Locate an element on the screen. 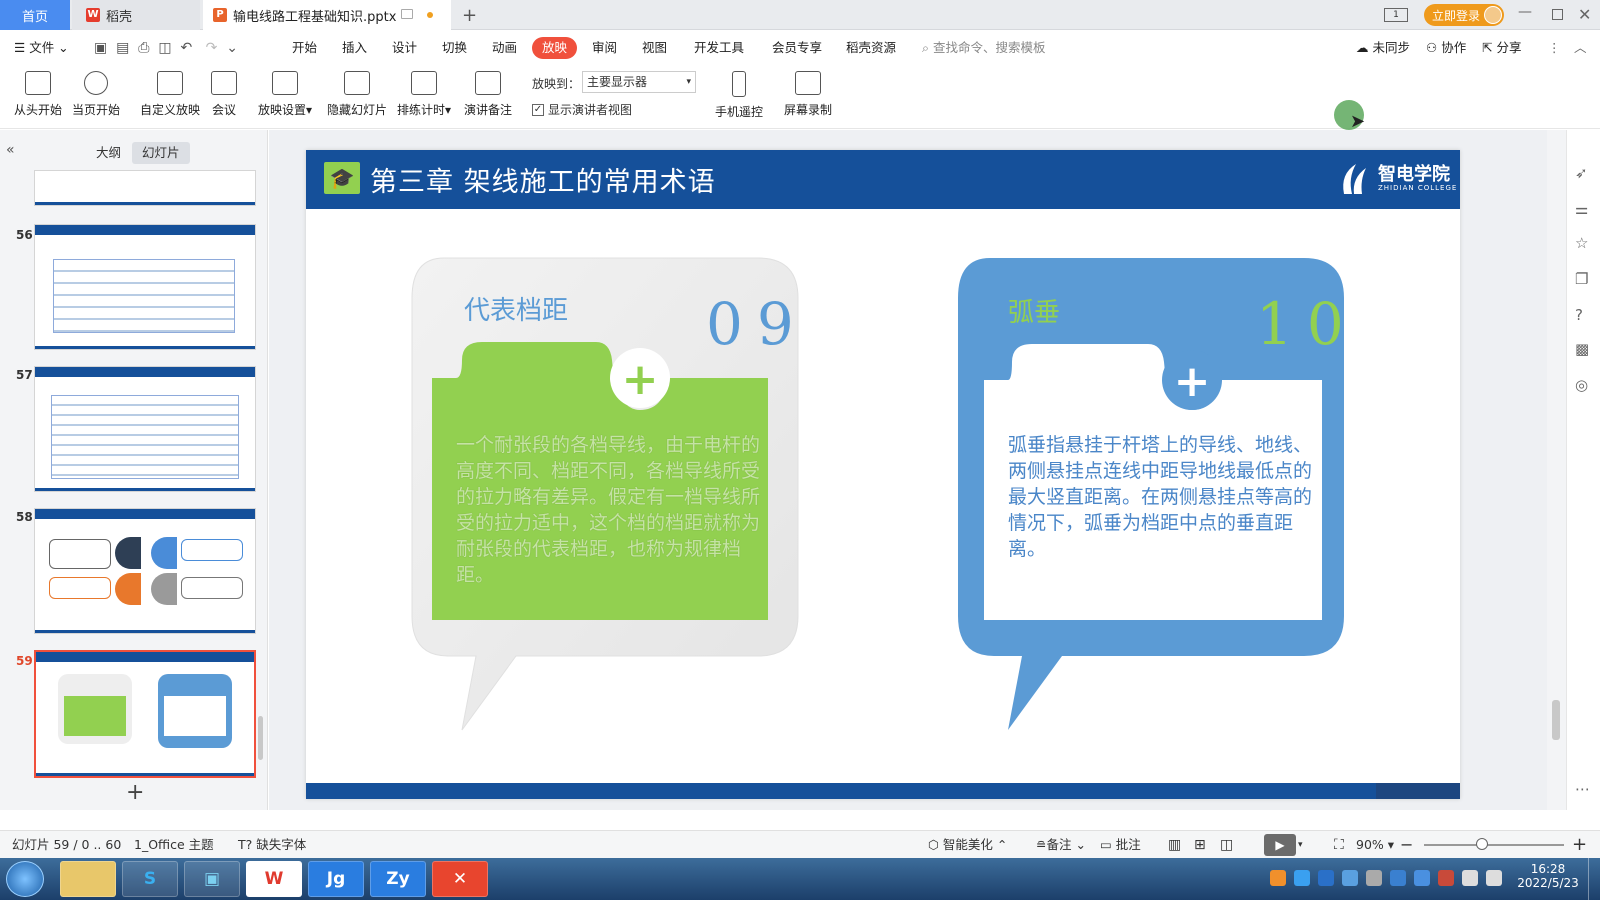 The height and width of the screenshot is (900, 1600). tray-s-icon is located at coordinates (1350, 878).